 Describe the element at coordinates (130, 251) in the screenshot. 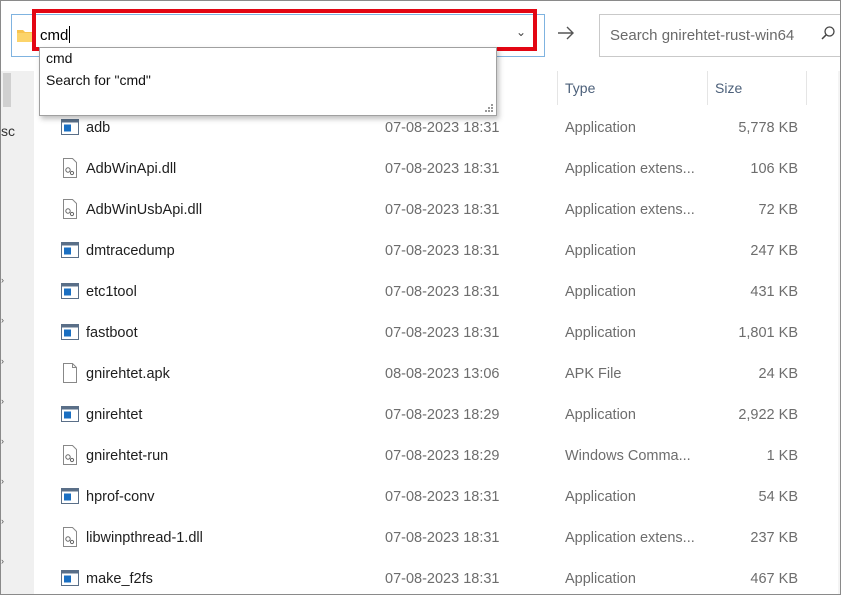

I see `file-name: dmtracedump` at that location.